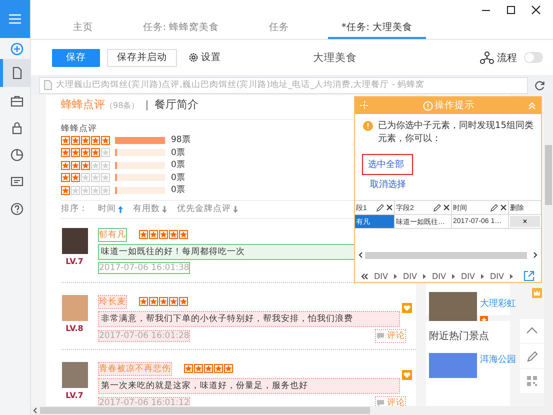 The height and width of the screenshot is (415, 553). Describe the element at coordinates (456, 133) in the screenshot. I see `dialog-message: 已为你选中子元素，同时发现15组同类元素，你可以：` at that location.